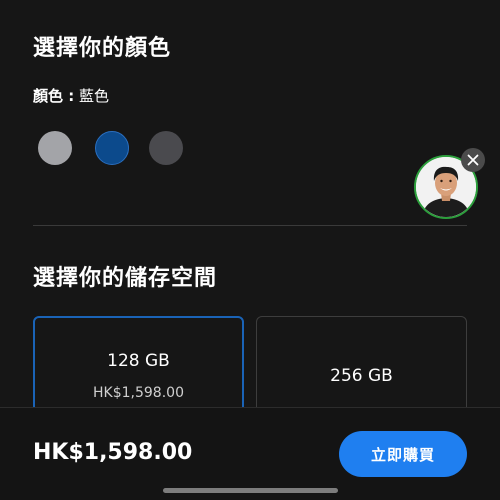 This screenshot has height=500, width=500. I want to click on color-swatch-blue, so click(112, 148).